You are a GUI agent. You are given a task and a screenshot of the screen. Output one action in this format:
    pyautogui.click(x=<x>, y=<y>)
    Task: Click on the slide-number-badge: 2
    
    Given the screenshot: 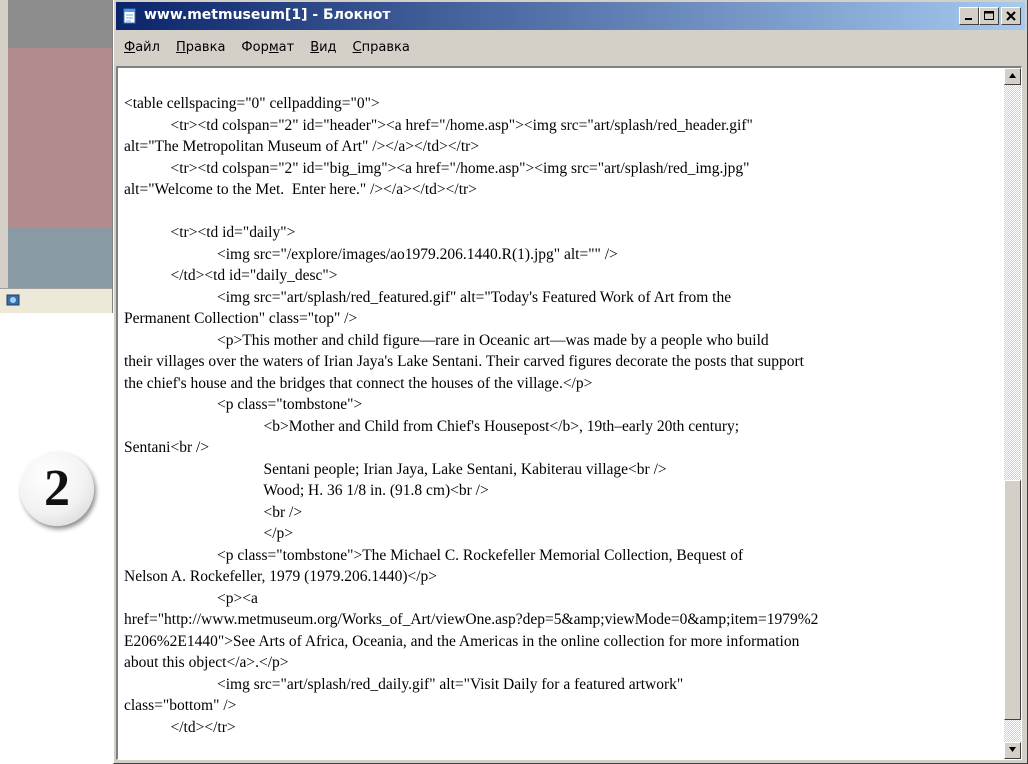 What is the action you would take?
    pyautogui.click(x=57, y=489)
    